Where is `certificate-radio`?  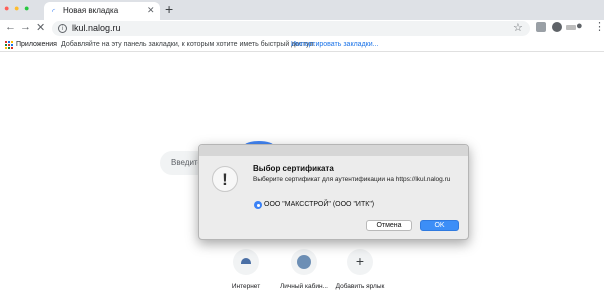 certificate-radio is located at coordinates (258, 205).